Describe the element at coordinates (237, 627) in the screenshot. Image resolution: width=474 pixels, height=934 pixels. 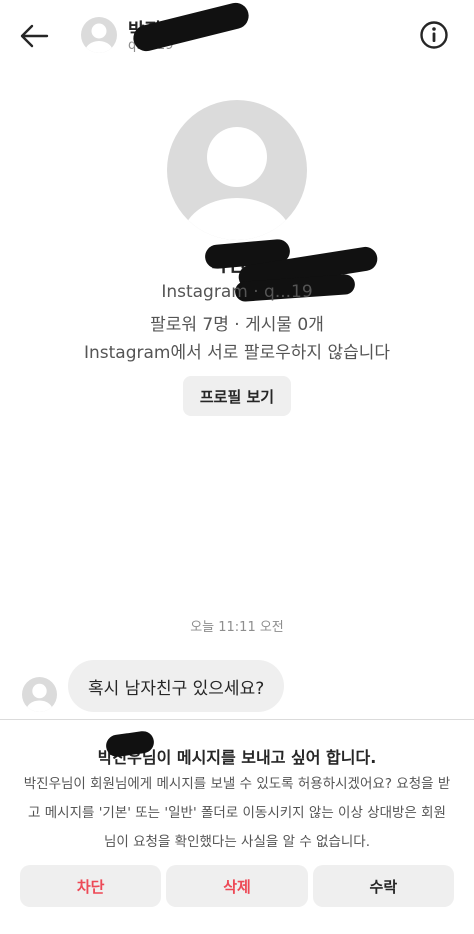
I see `message-timestamp: 오늘 11:11 오전` at that location.